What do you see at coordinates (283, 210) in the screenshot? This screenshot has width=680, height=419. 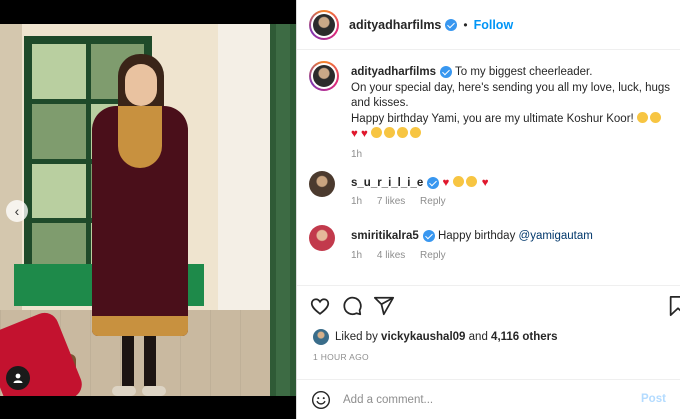 I see `photo-door` at bounding box center [283, 210].